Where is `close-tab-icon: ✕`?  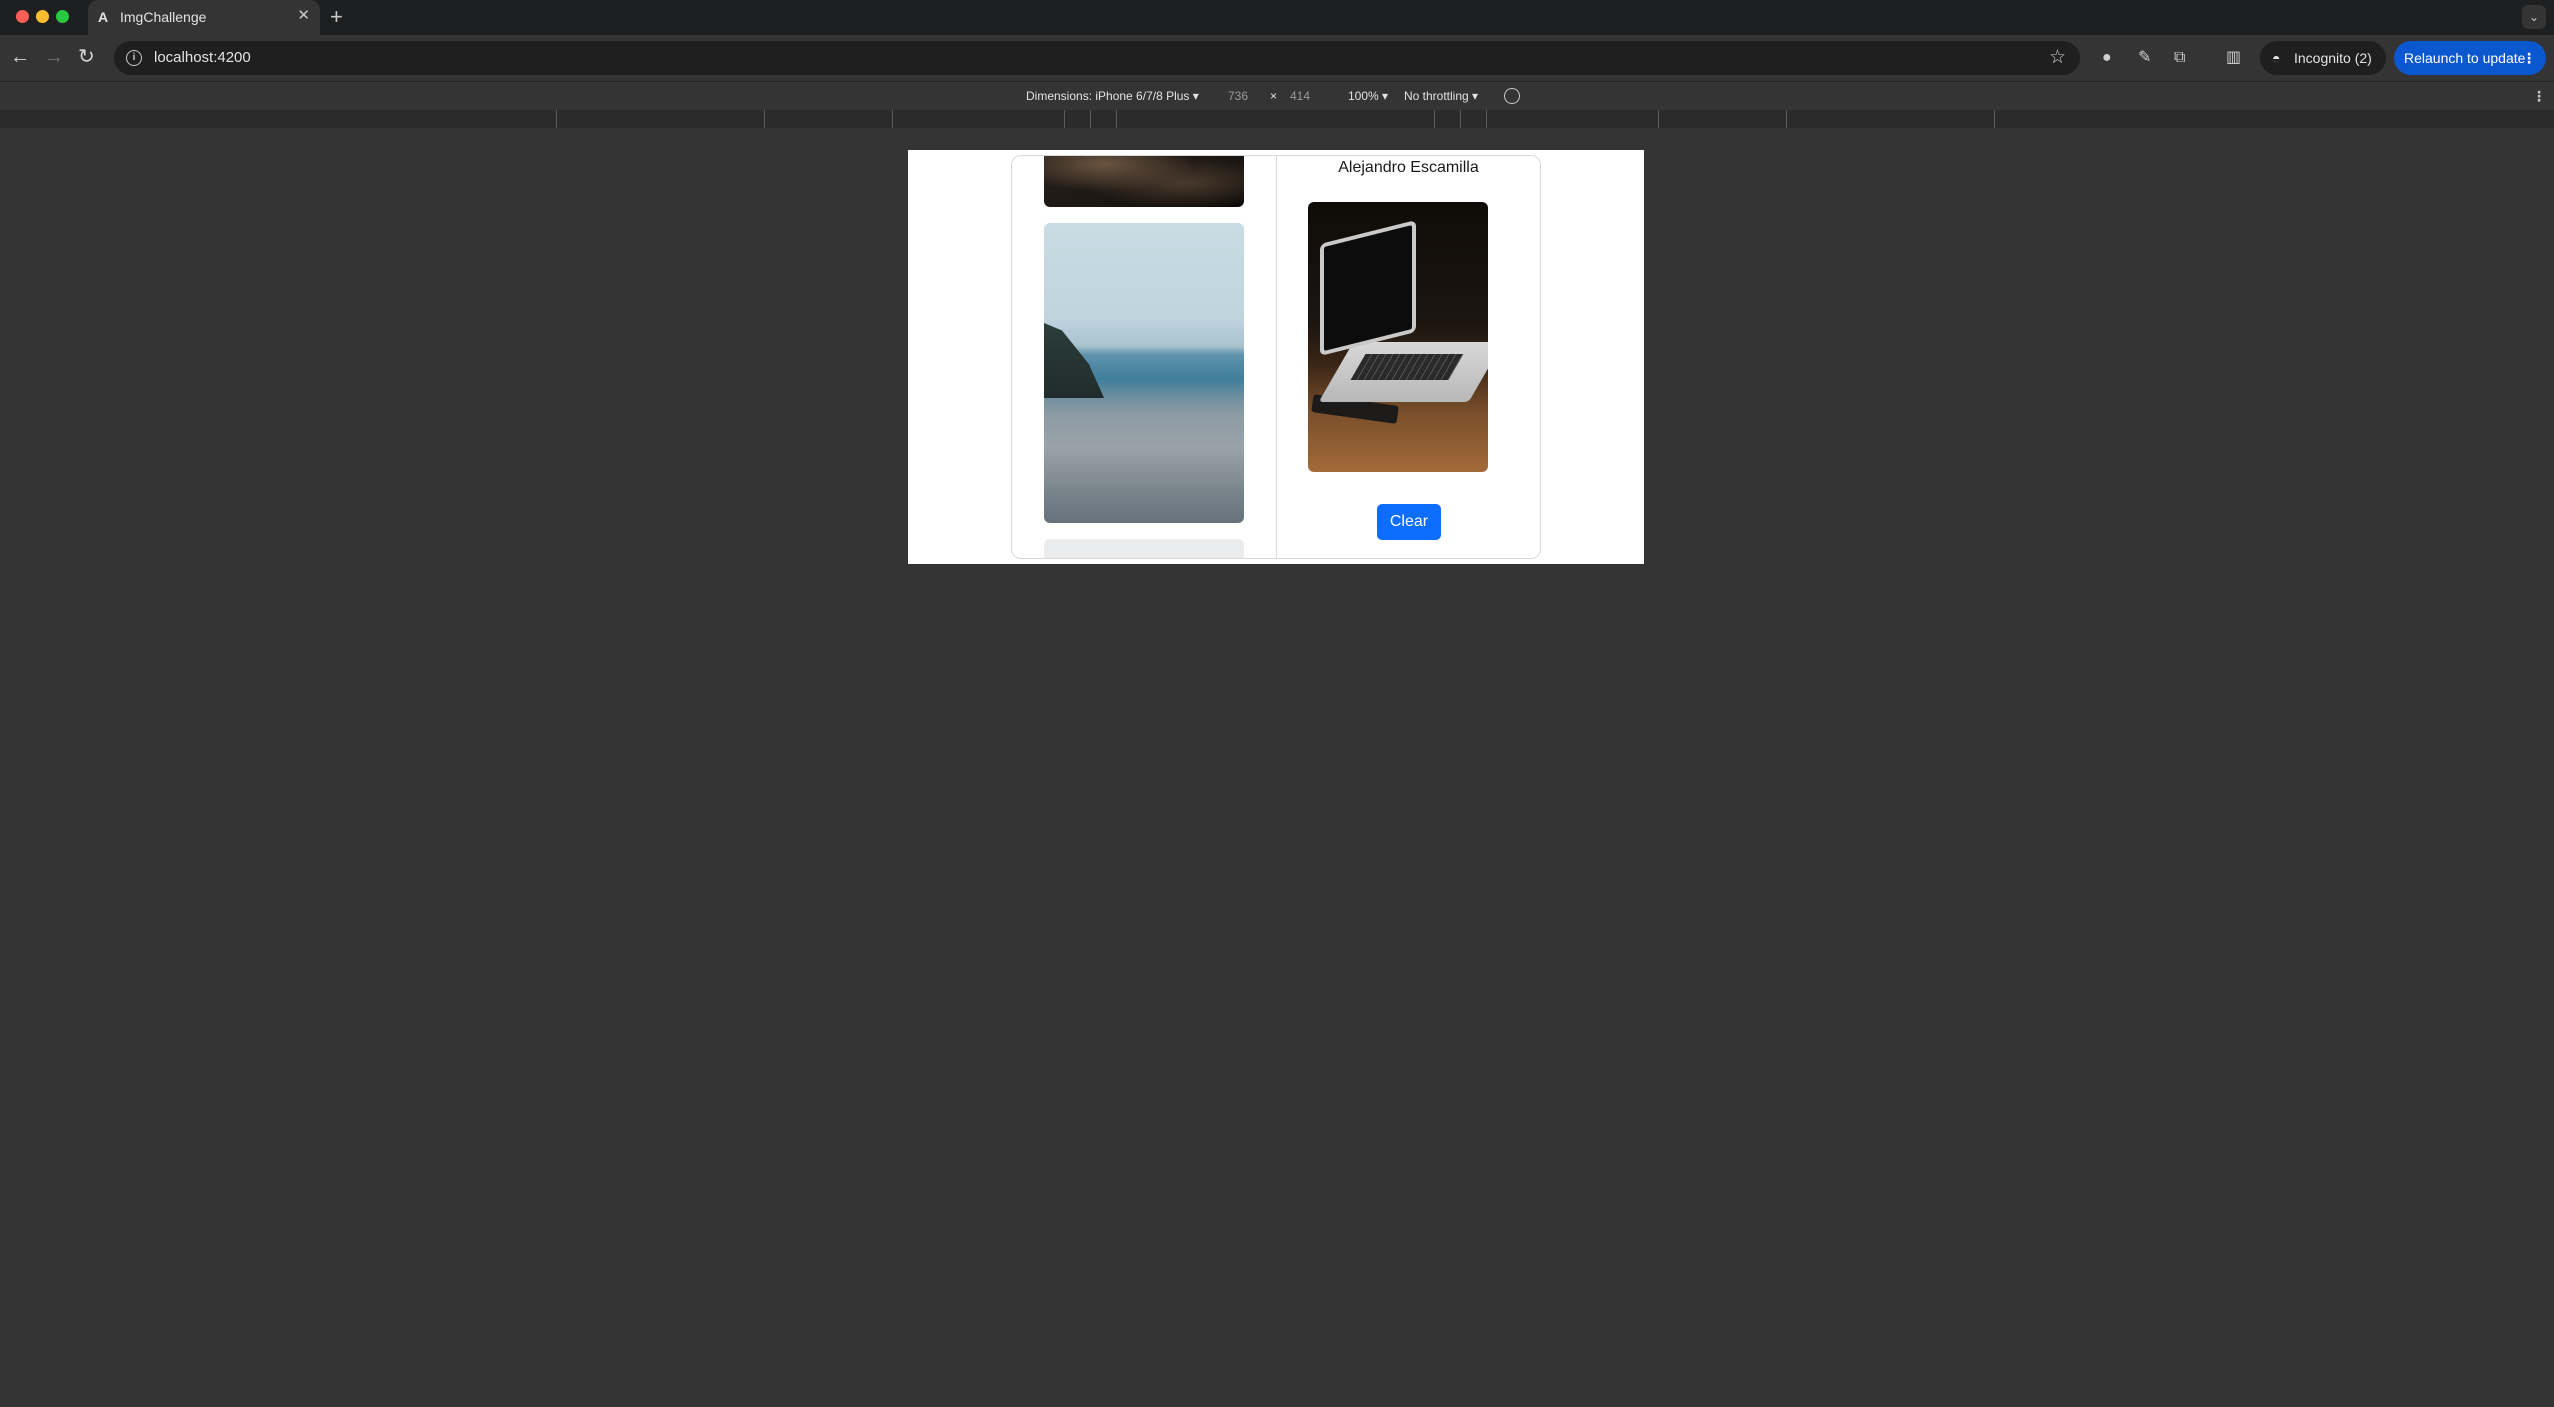 close-tab-icon: ✕ is located at coordinates (303, 16).